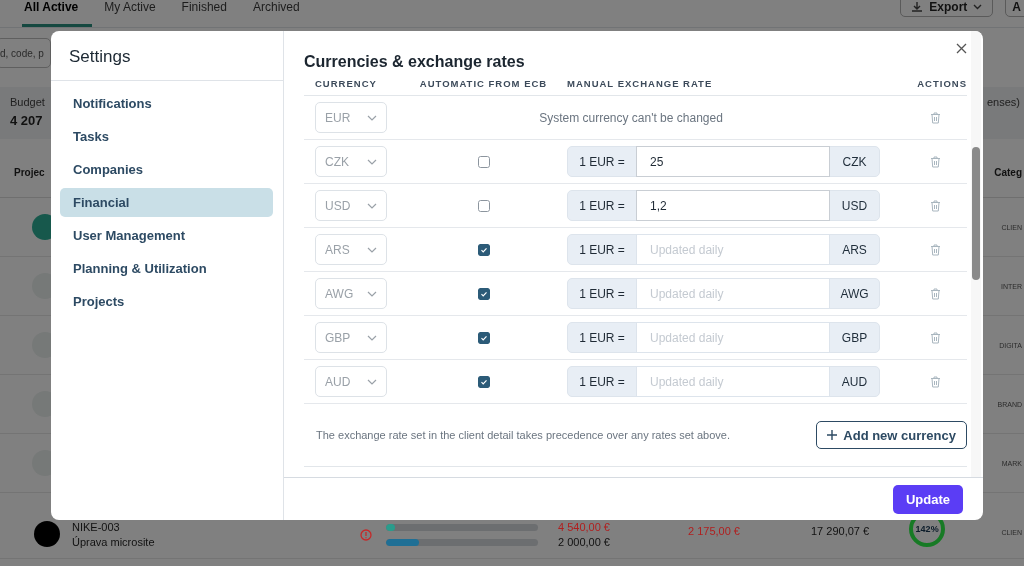 Image resolution: width=1024 pixels, height=566 pixels. Describe the element at coordinates (166, 103) in the screenshot. I see `sidebar-item: Notifications` at that location.